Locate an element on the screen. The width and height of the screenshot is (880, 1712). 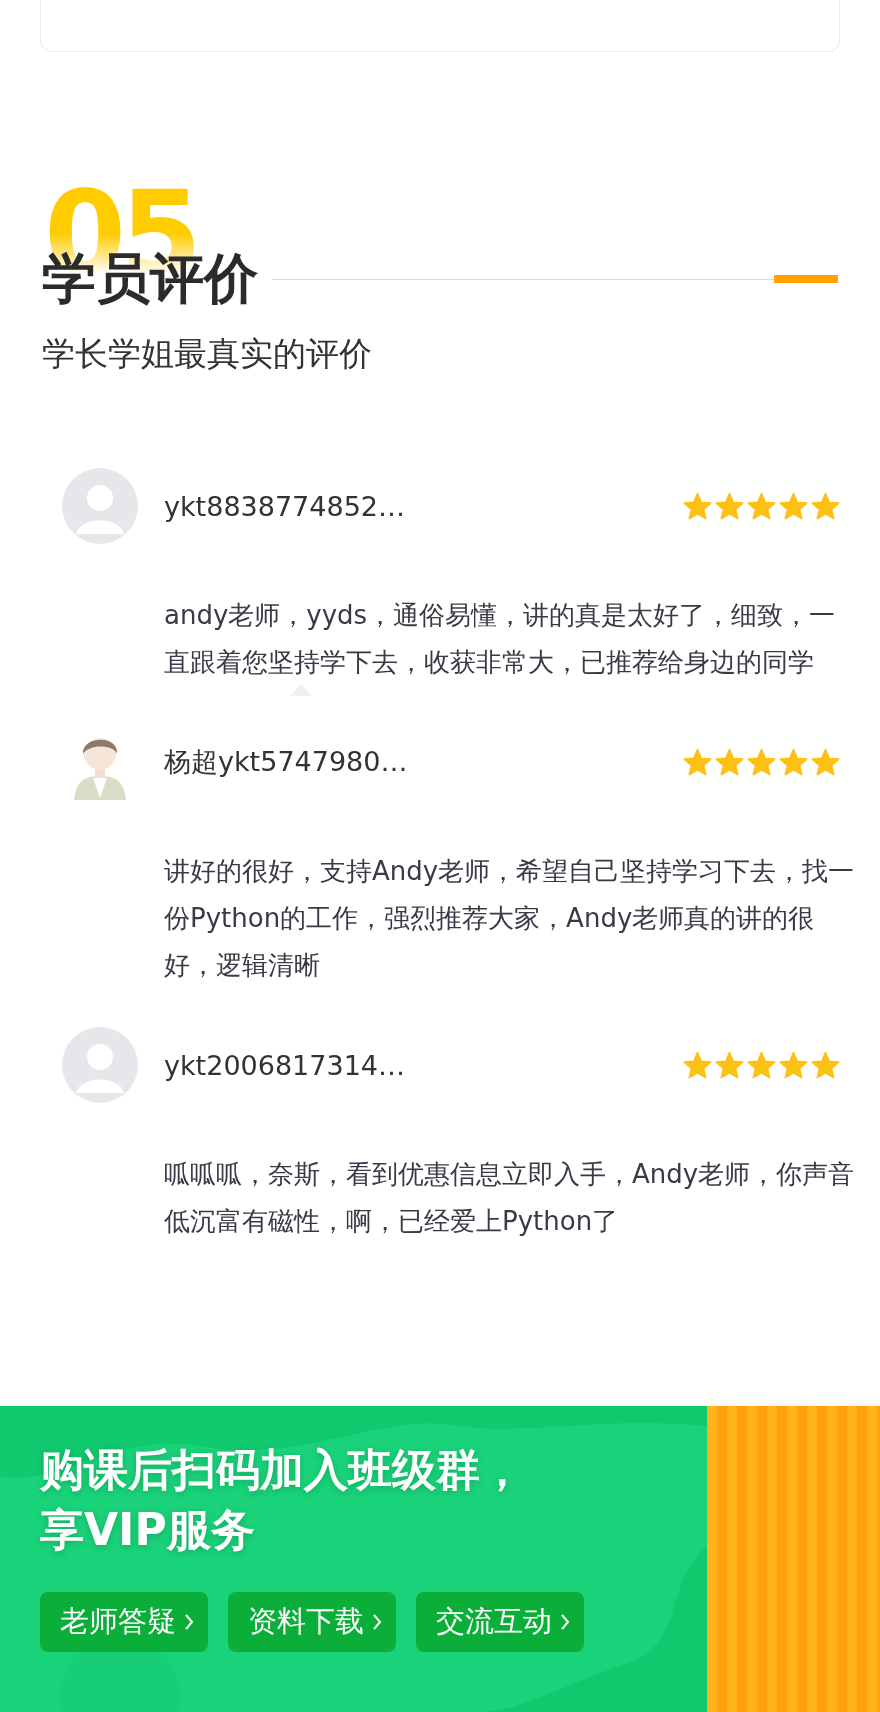
accent-bar is located at coordinates (806, 279).